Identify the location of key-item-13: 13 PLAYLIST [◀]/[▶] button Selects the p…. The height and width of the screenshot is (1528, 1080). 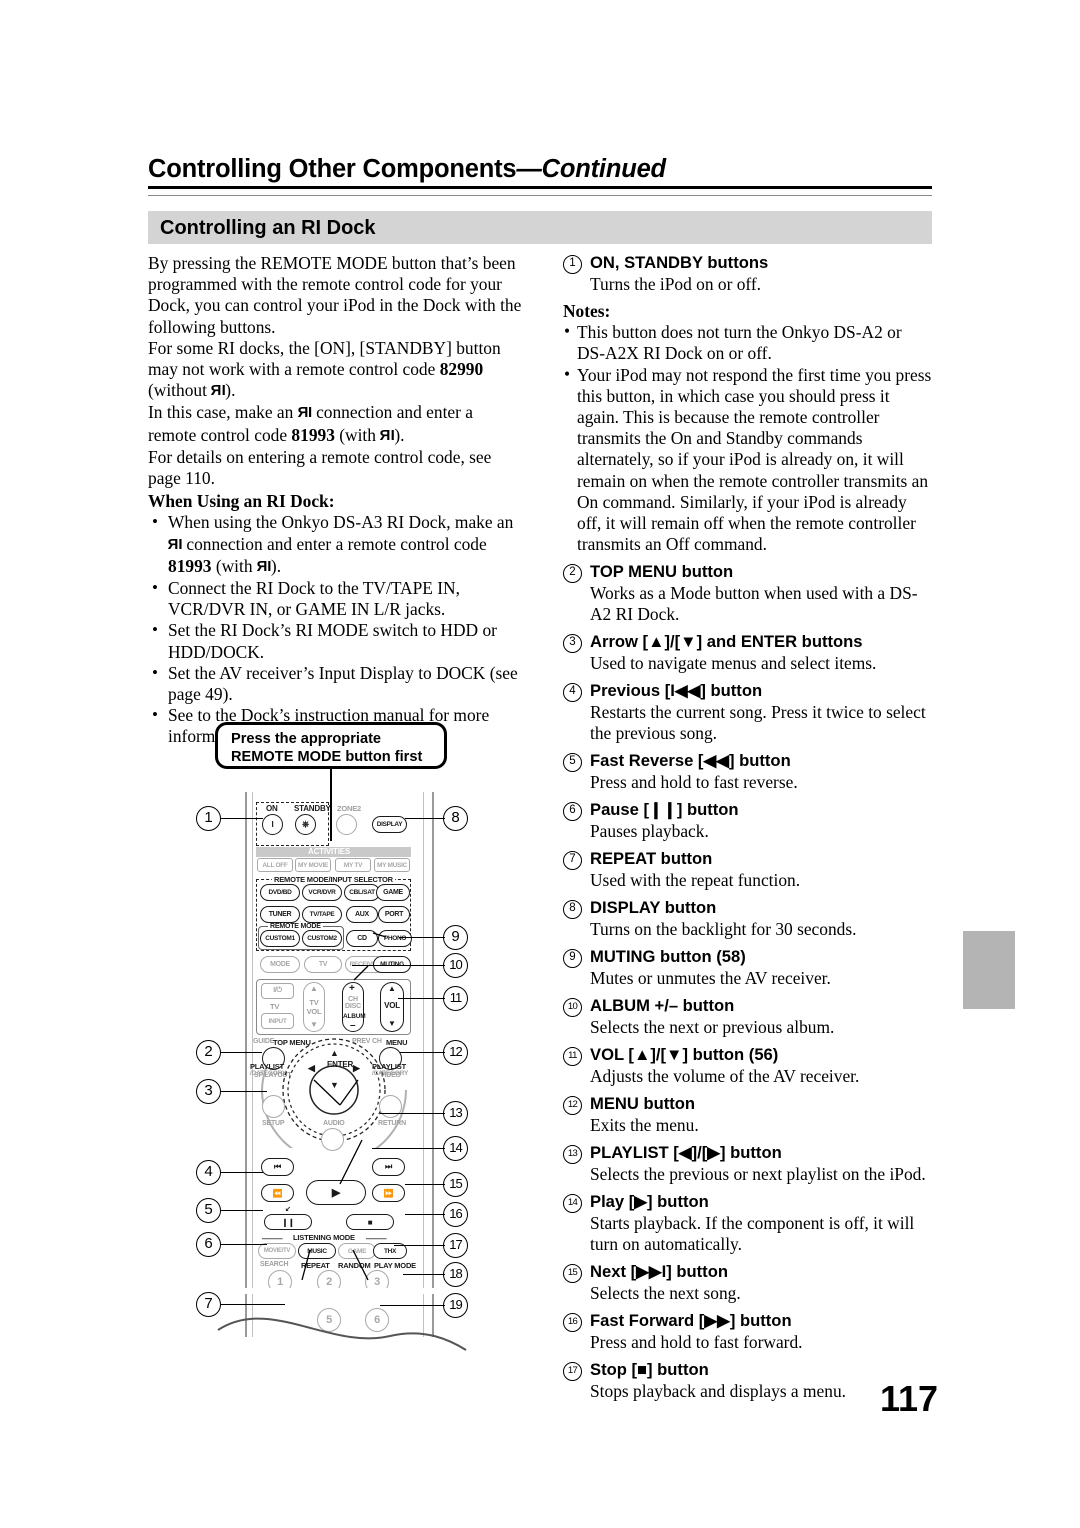
(748, 1164).